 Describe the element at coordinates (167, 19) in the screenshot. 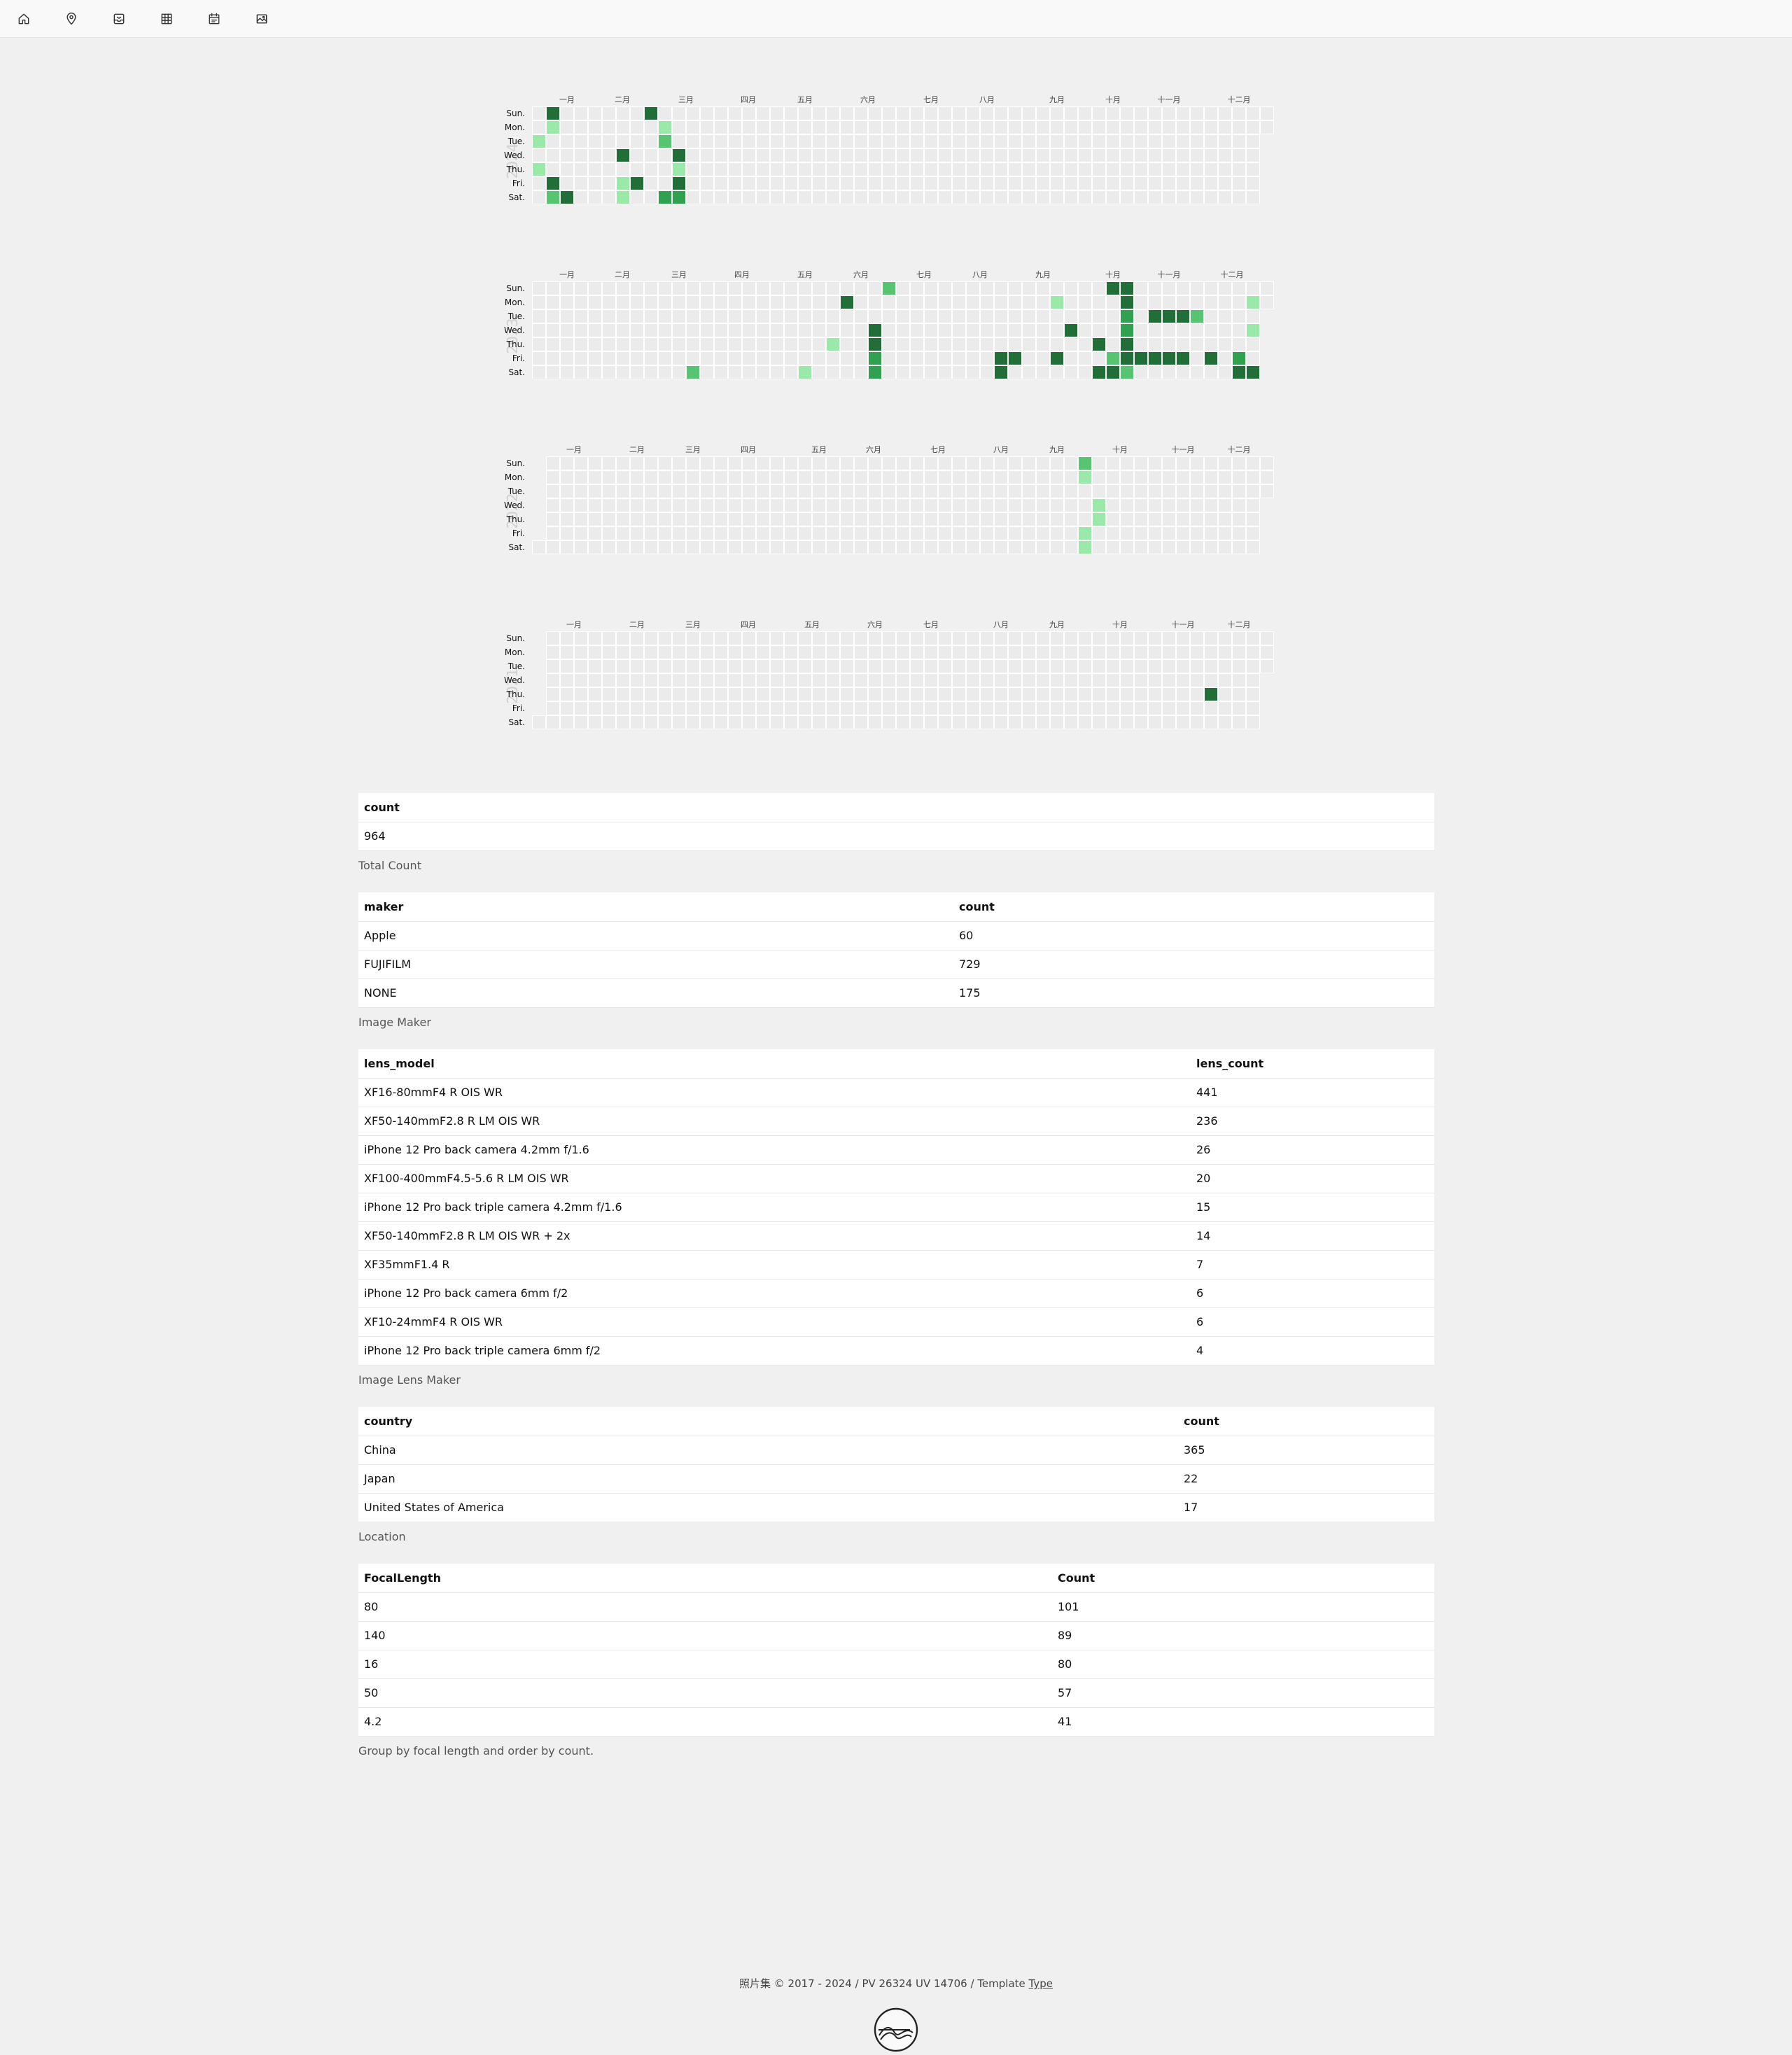

I see `grid-icon` at that location.